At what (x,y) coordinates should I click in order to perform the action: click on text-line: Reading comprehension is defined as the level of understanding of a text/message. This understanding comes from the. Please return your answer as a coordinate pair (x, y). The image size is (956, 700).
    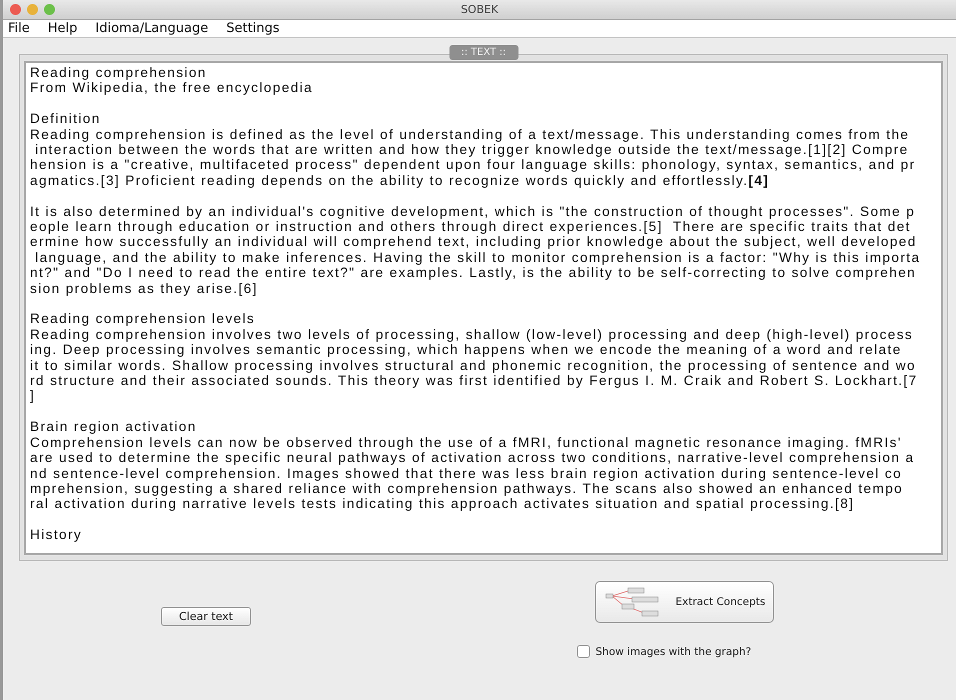
    Looking at the image, I should click on (470, 134).